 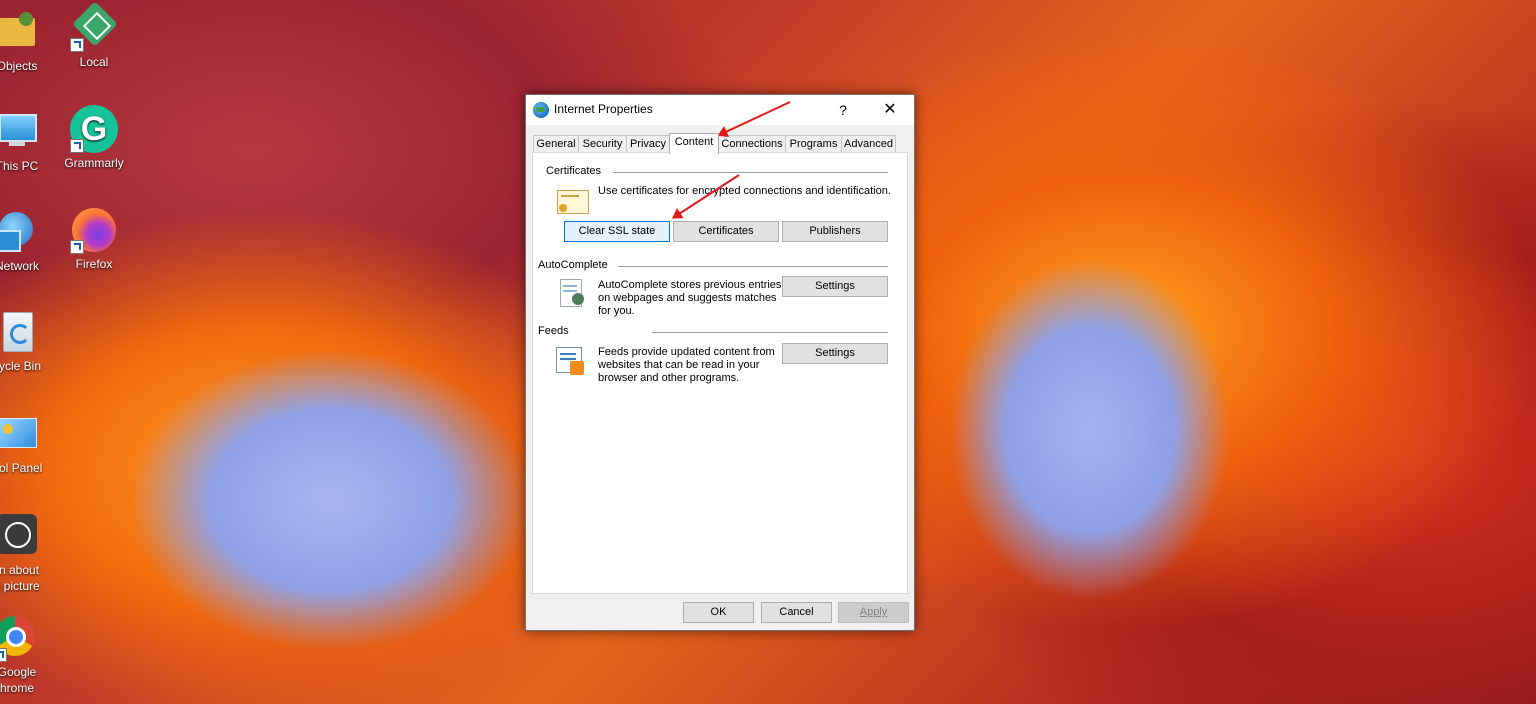 I want to click on chrome-icon, so click(x=20, y=638).